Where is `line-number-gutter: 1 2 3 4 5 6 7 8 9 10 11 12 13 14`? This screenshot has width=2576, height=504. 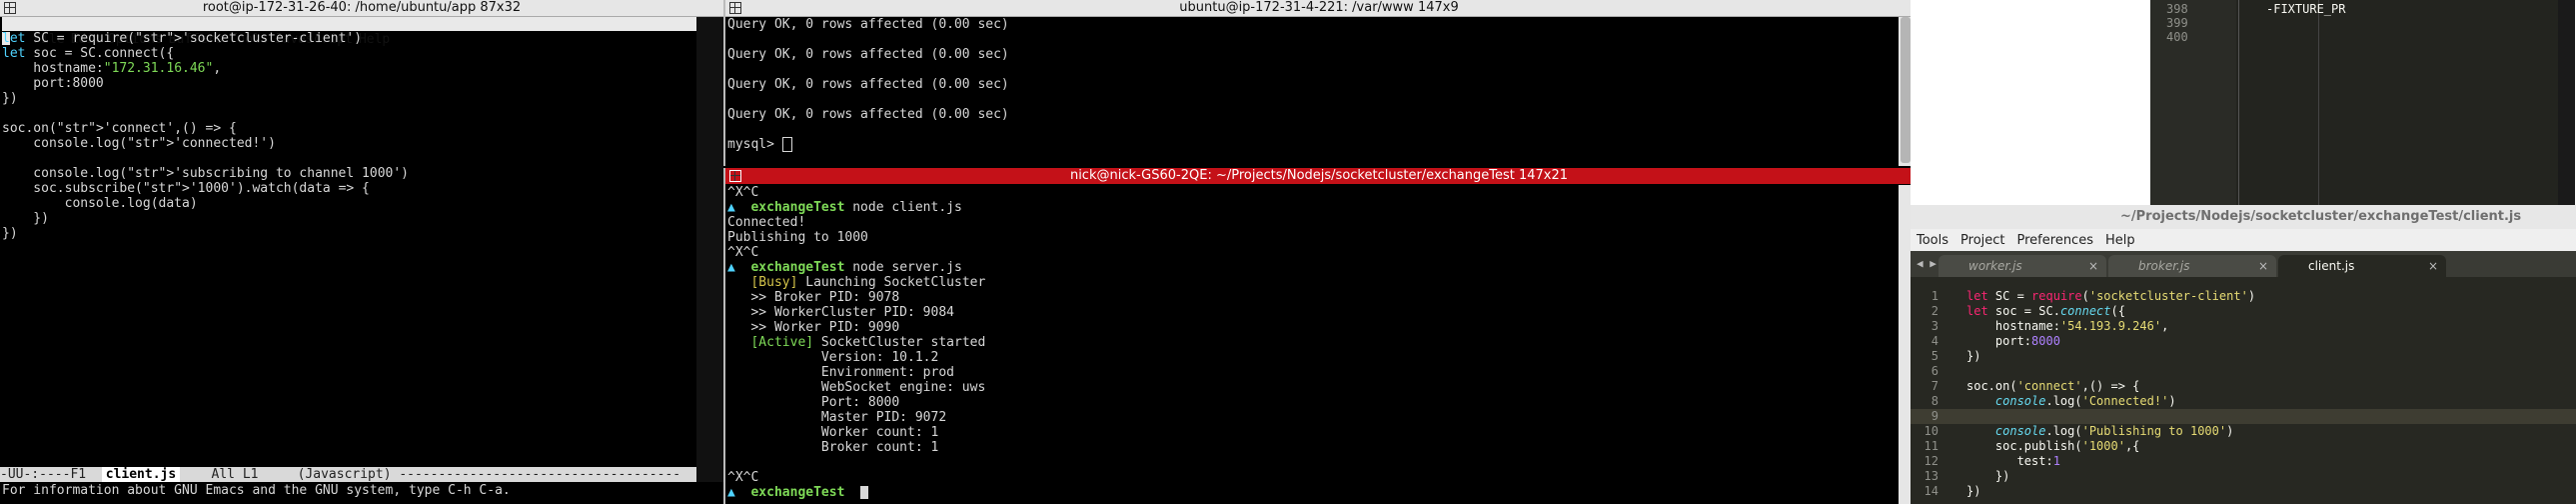
line-number-gutter: 1 2 3 4 5 6 7 8 9 10 11 12 13 14 is located at coordinates (1931, 393).